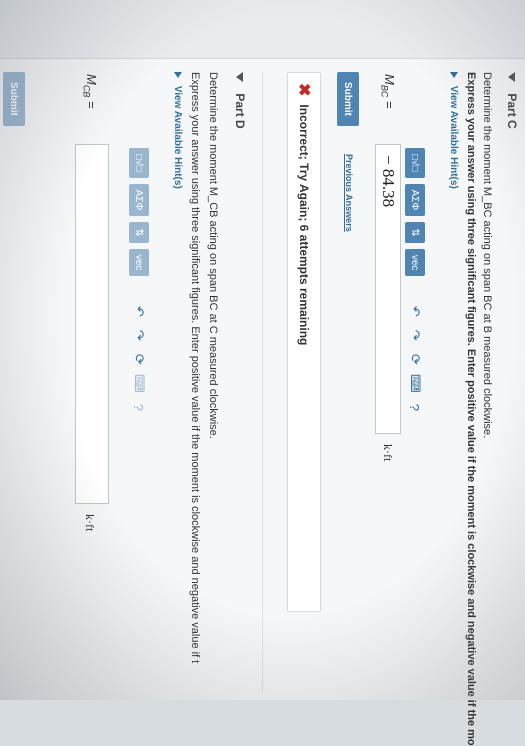  I want to click on previous-answers-link: Previous Answers, so click(349, 193).